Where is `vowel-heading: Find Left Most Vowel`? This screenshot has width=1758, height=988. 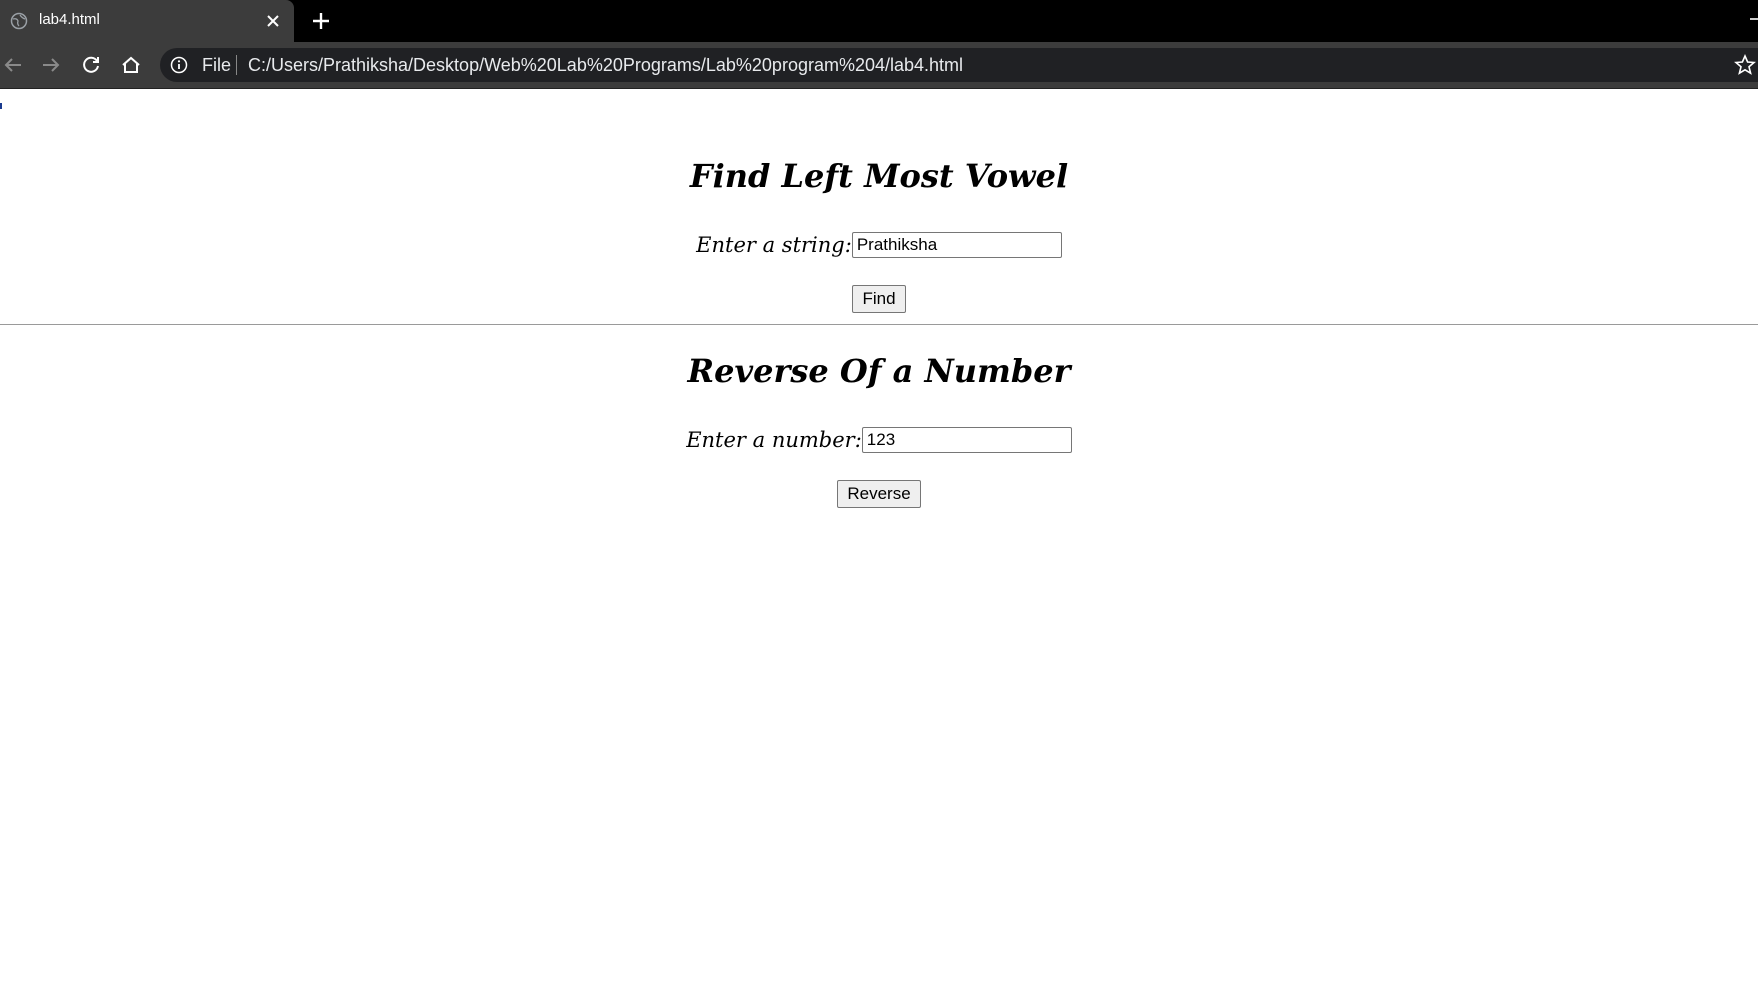
vowel-heading: Find Left Most Vowel is located at coordinates (879, 176).